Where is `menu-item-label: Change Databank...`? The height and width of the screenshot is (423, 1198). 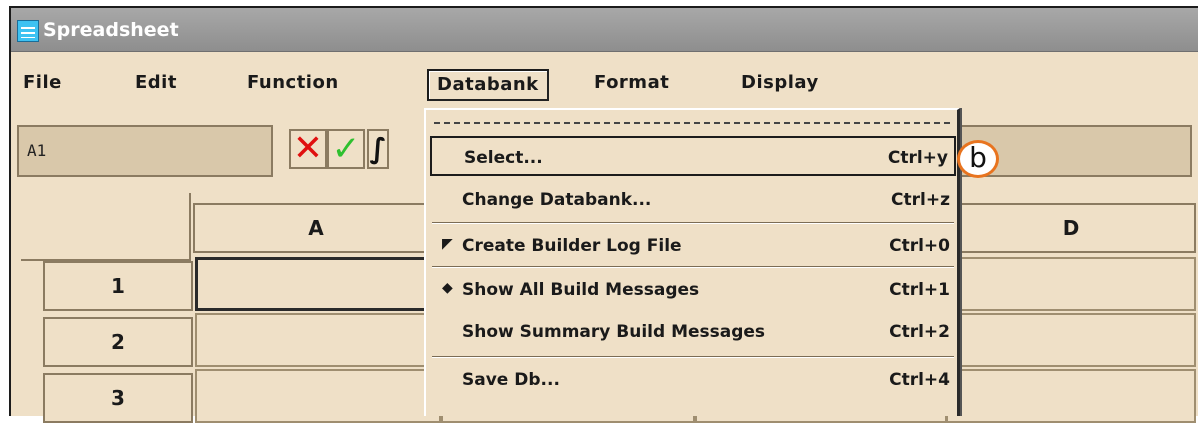
menu-item-label: Change Databank... is located at coordinates (557, 200).